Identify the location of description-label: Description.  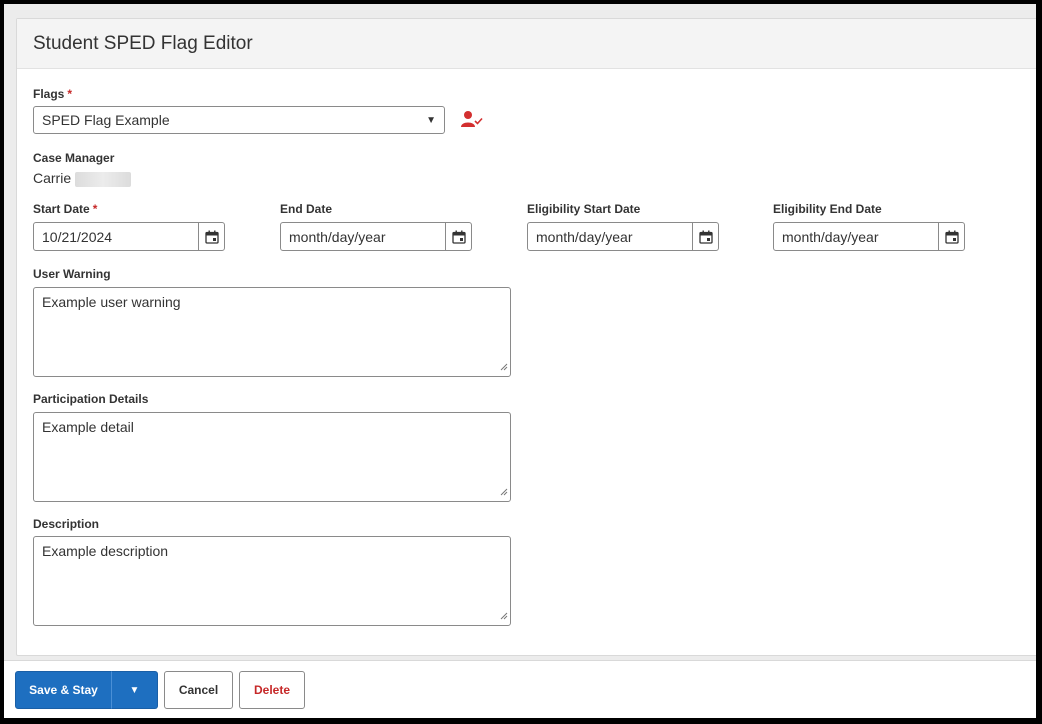
(66, 524).